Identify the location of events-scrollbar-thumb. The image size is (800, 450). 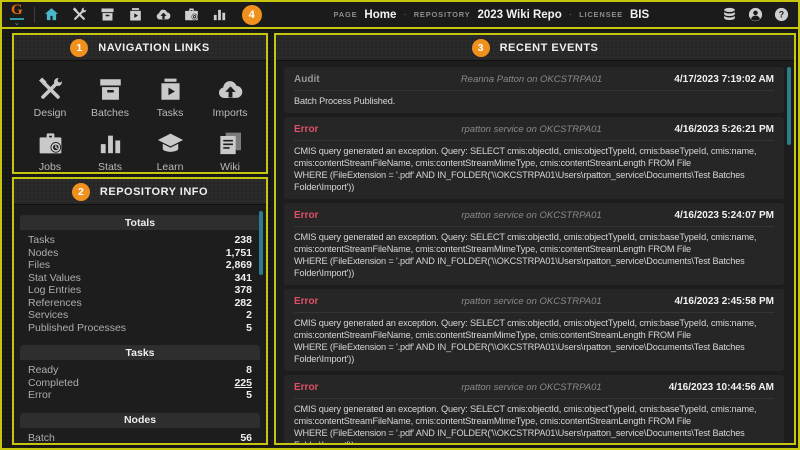
(789, 106).